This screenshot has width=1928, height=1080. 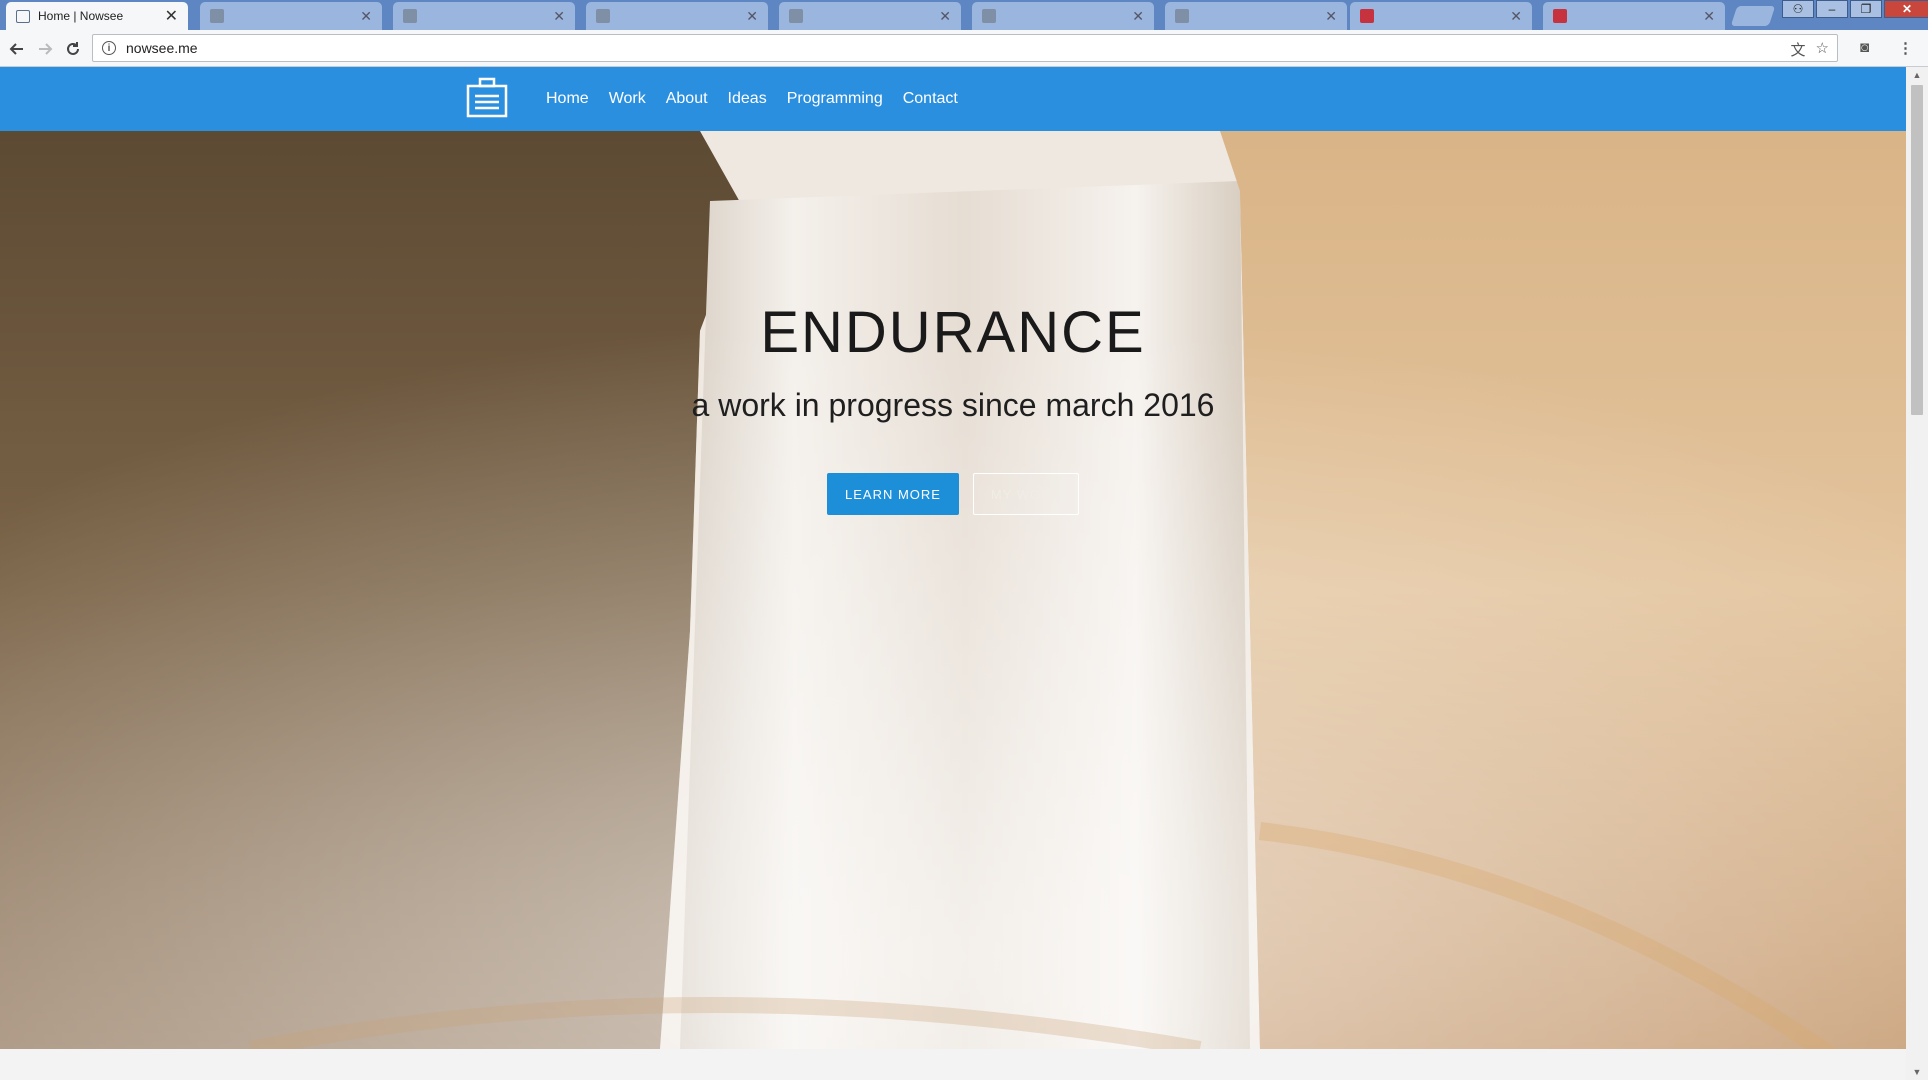 What do you see at coordinates (964, 15) in the screenshot?
I see `tab-strip: Home | Nowsee ✕ ✕ ✕ ✕ ✕ ✕ ✕ ✕ ✕ ⚇ – ❐ ✕` at bounding box center [964, 15].